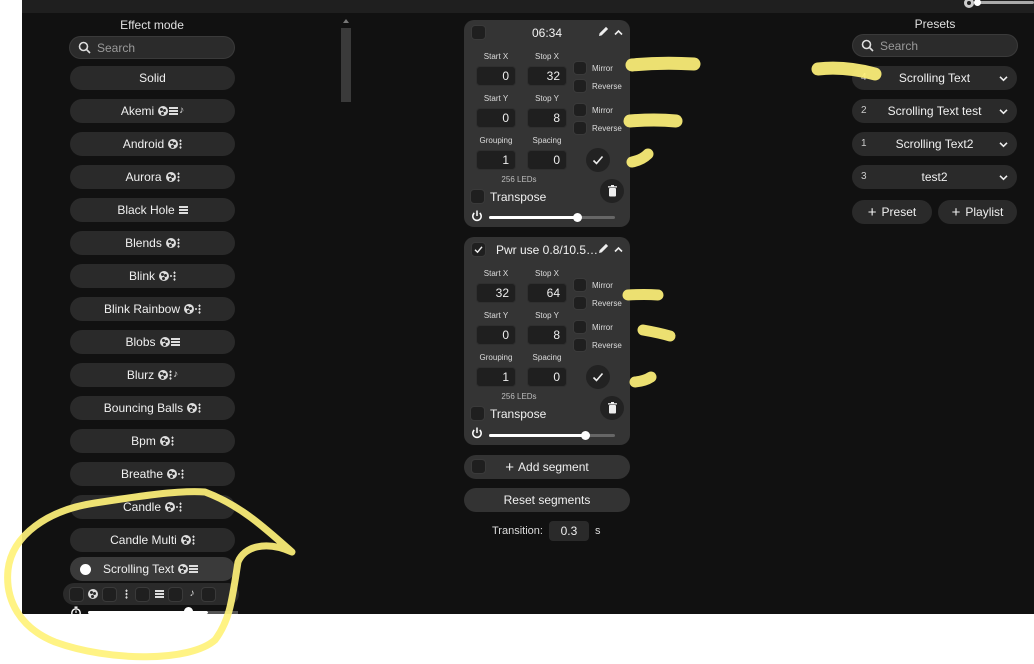 This screenshot has height=664, width=1034. I want to click on selected-radio, so click(85, 569).